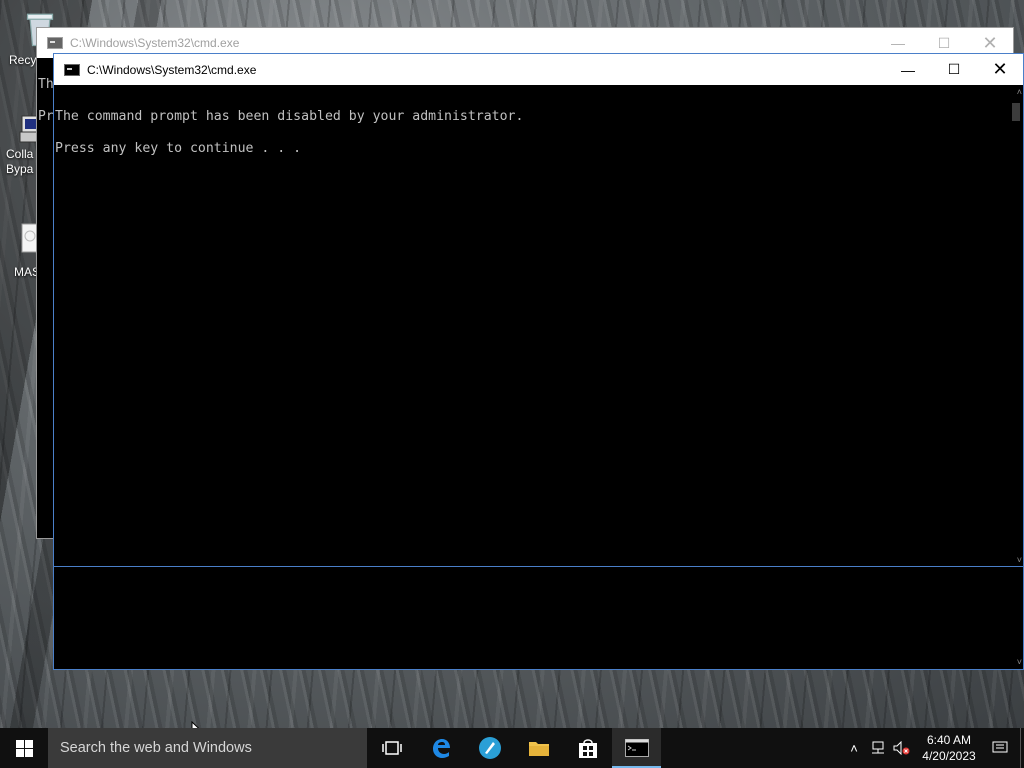 The image size is (1024, 768). Describe the element at coordinates (46, 84) in the screenshot. I see `background-console-line: Th` at that location.